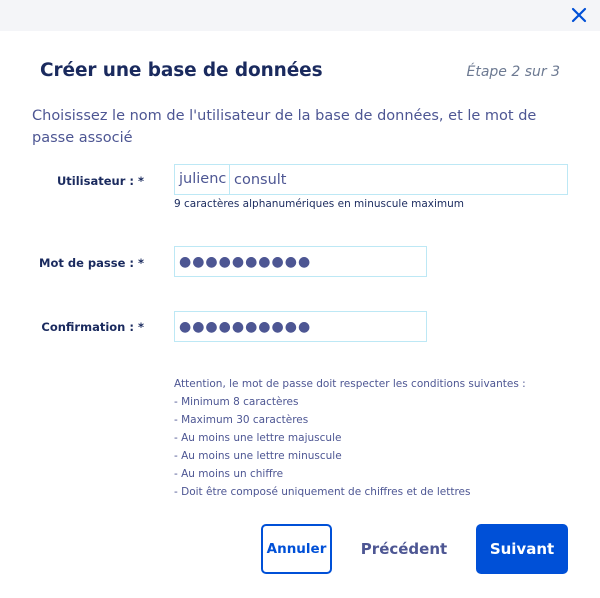  I want to click on dialog-header-bar, so click(300, 15).